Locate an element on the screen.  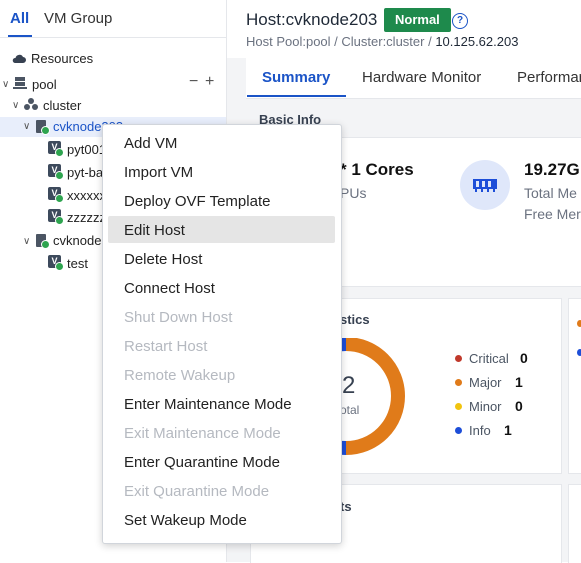
tab-divider is located at coordinates (113, 37).